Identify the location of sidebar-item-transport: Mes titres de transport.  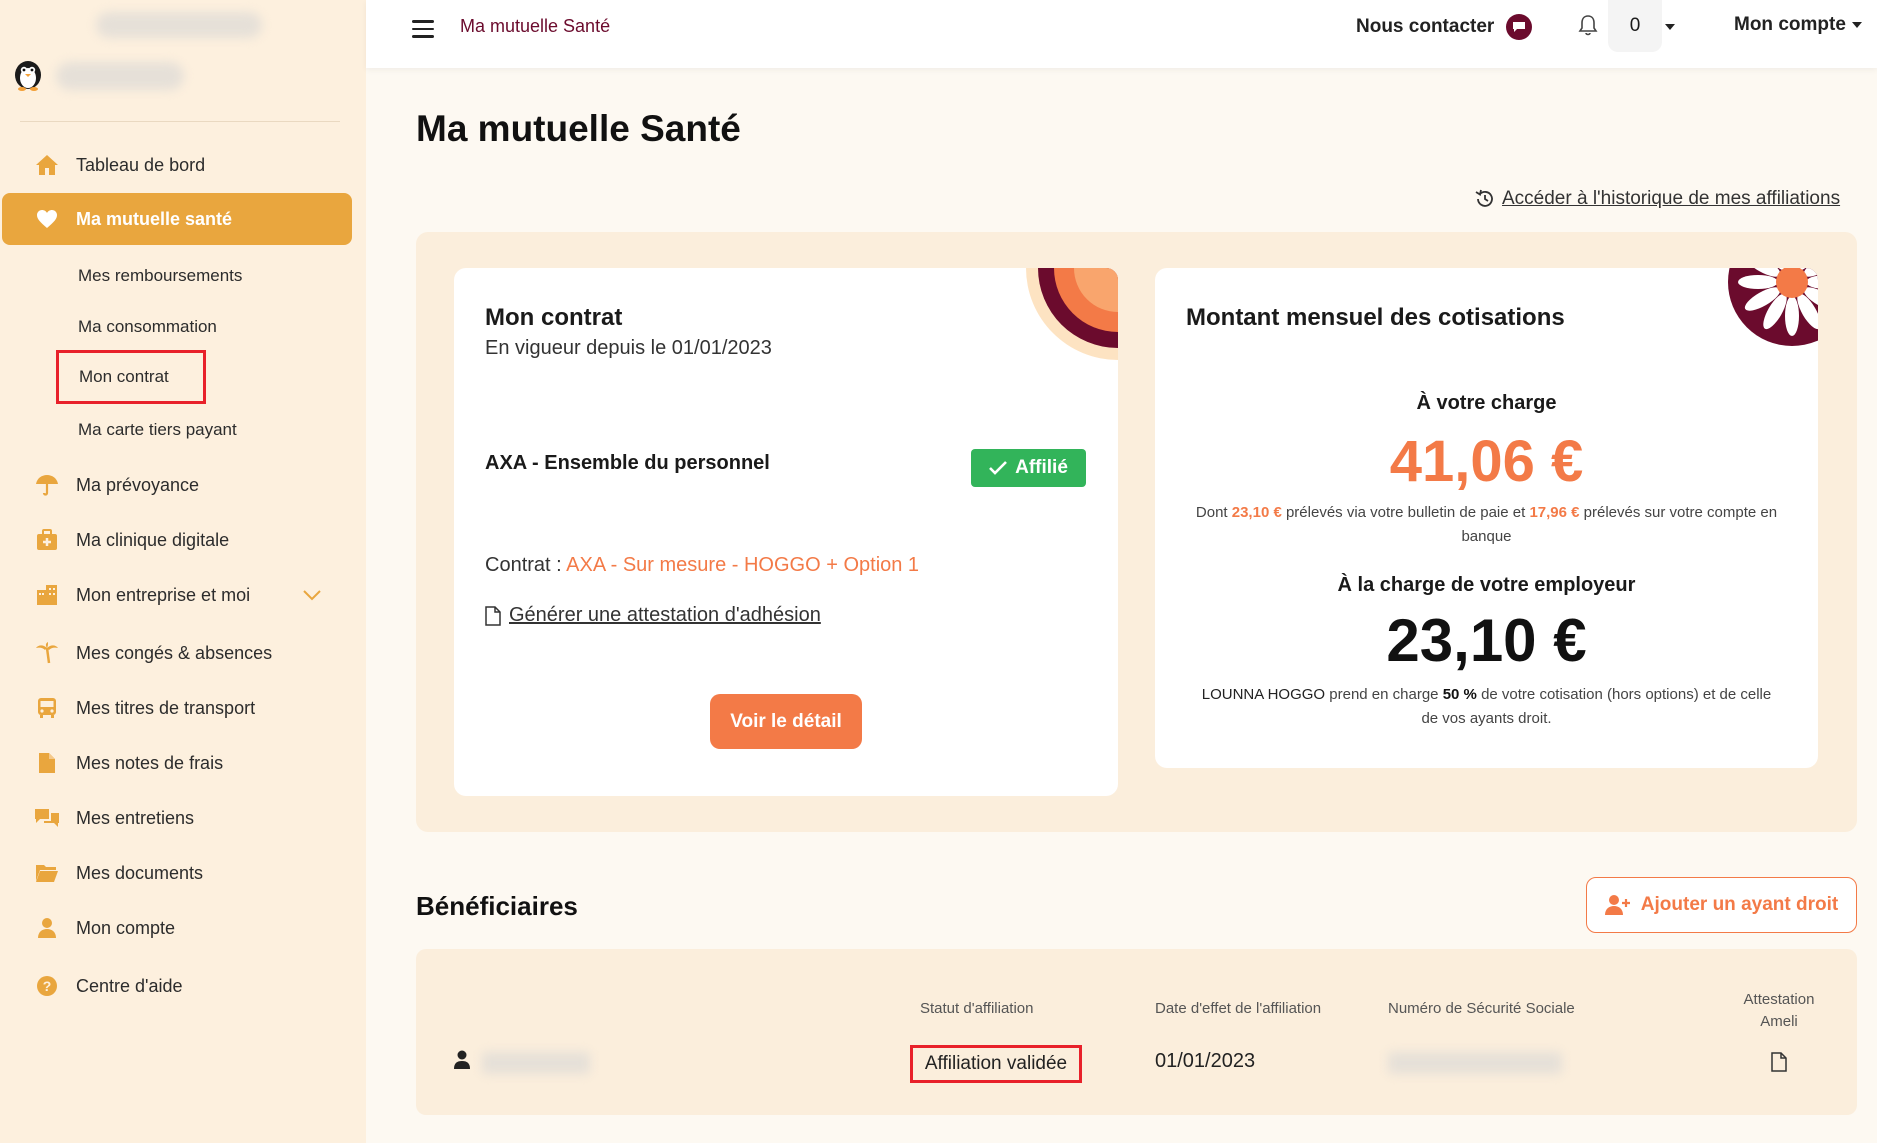
(177, 708).